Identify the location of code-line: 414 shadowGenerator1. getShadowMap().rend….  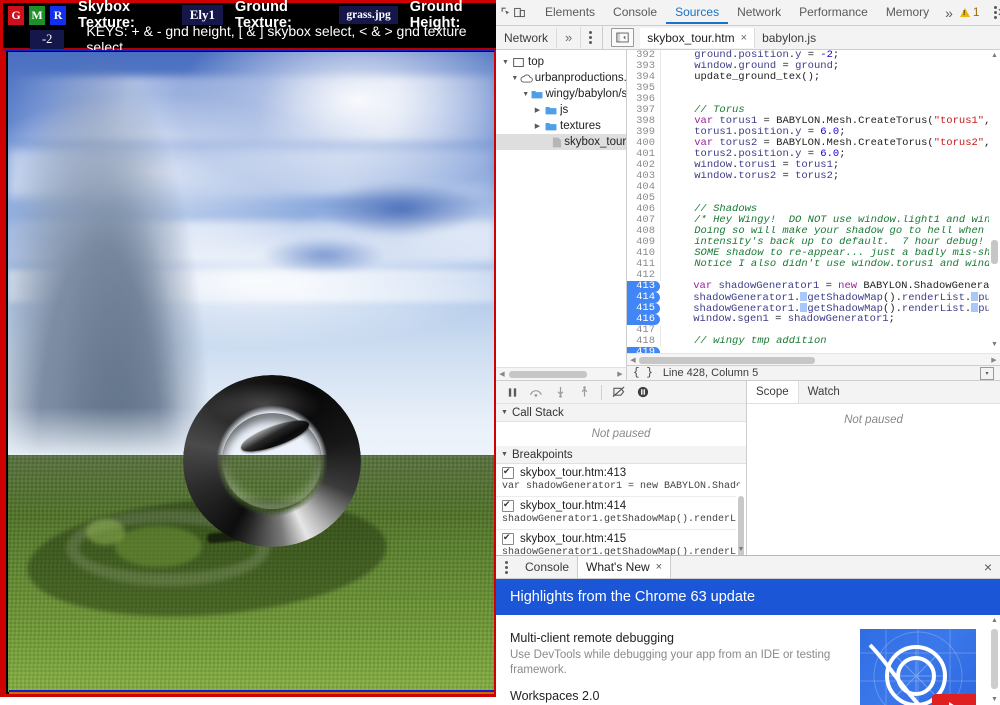
(813, 297).